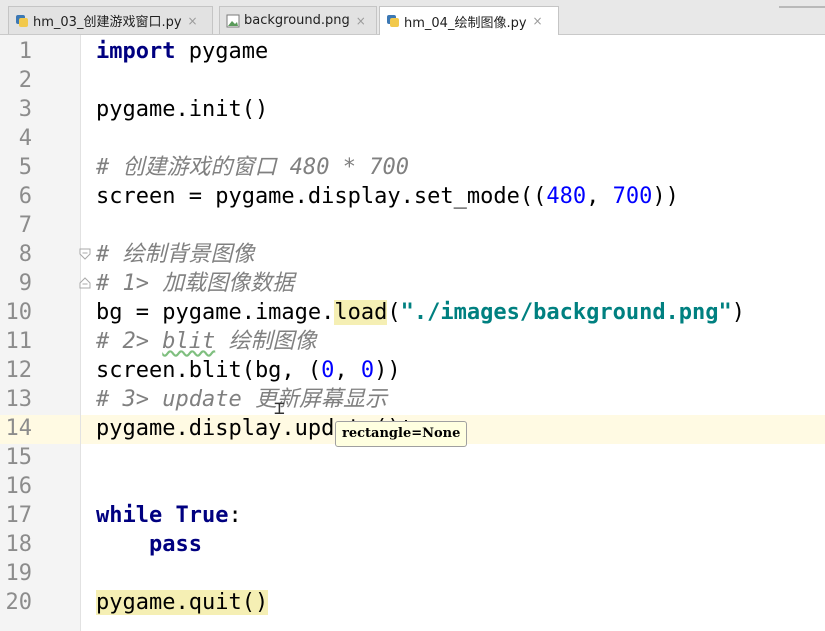 This screenshot has width=825, height=631. I want to click on line-number: 13, so click(19, 399).